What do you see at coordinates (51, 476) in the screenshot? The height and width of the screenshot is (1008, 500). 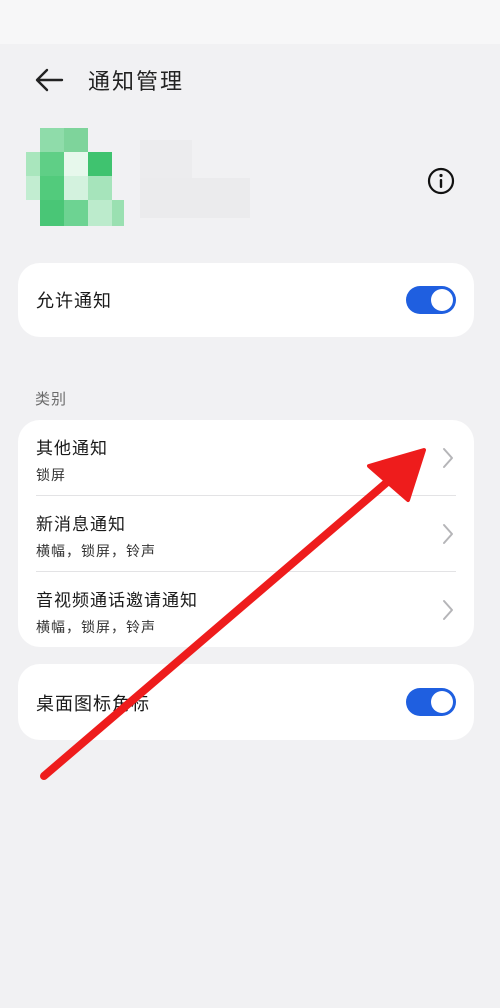 I see `category-subtitle: 锁屏` at bounding box center [51, 476].